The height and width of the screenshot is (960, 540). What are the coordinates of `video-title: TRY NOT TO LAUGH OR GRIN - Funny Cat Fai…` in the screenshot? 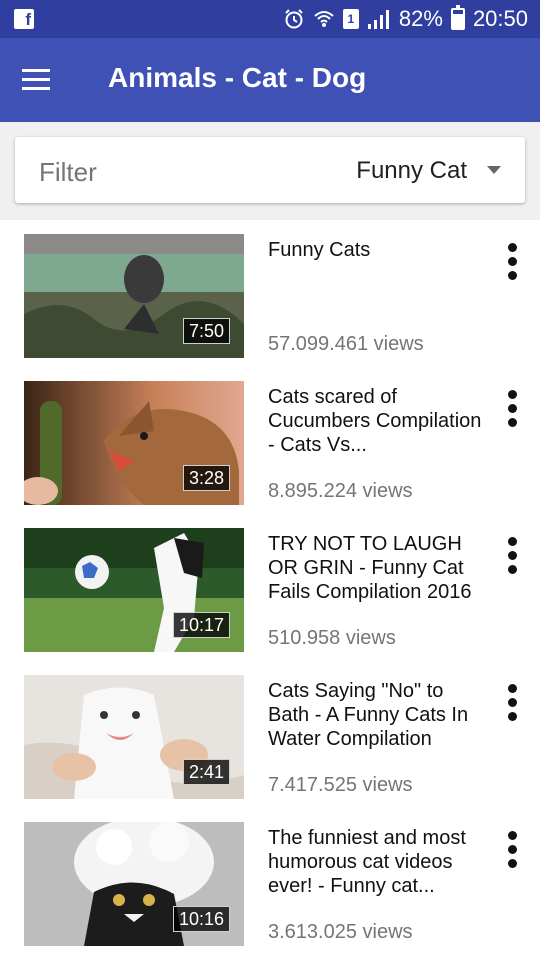 It's located at (377, 568).